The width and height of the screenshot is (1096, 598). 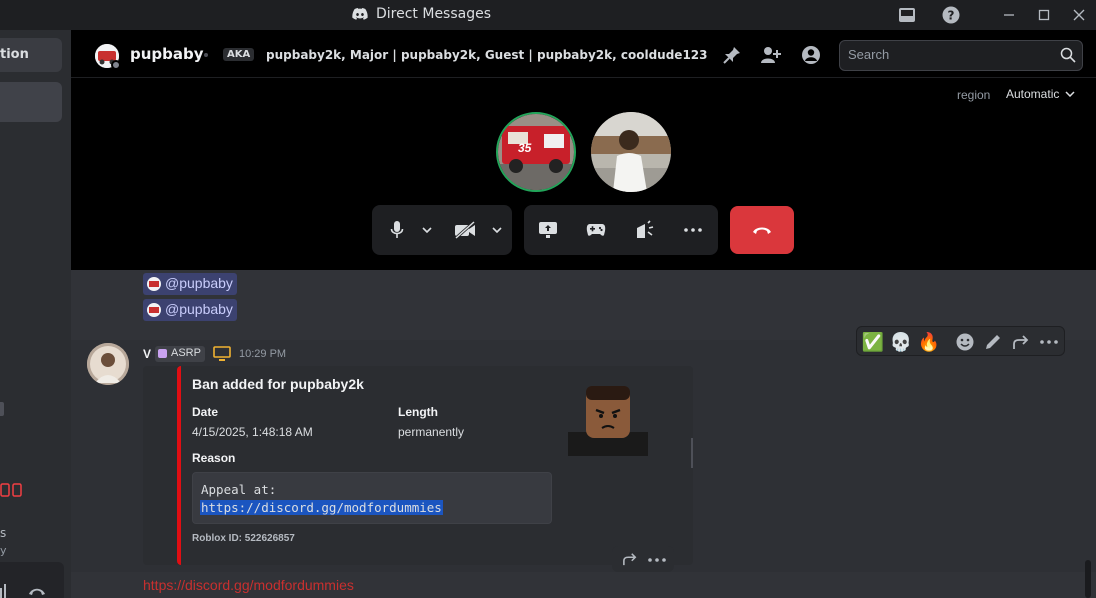 What do you see at coordinates (35, 314) in the screenshot?
I see `dm-sidebar: tion s y` at bounding box center [35, 314].